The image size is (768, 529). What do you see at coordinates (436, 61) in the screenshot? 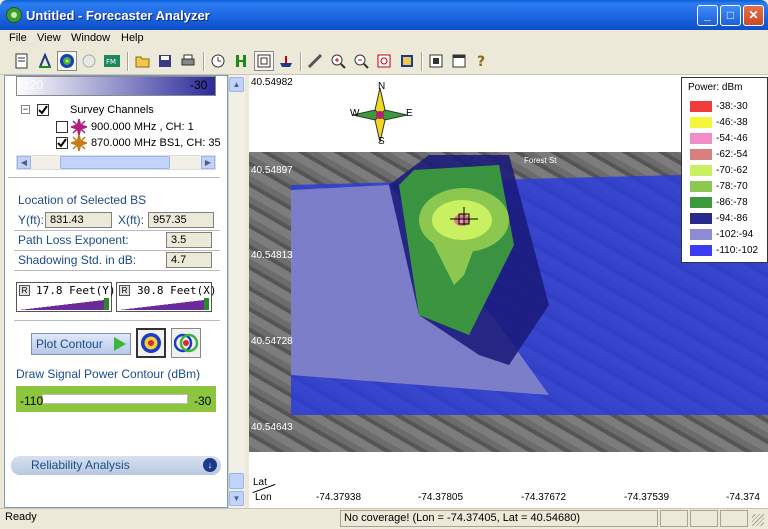
I see `capture-icon` at bounding box center [436, 61].